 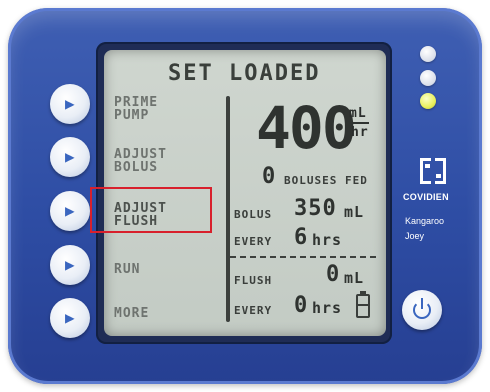 I want to click on rate-value: 400, so click(x=306, y=128).